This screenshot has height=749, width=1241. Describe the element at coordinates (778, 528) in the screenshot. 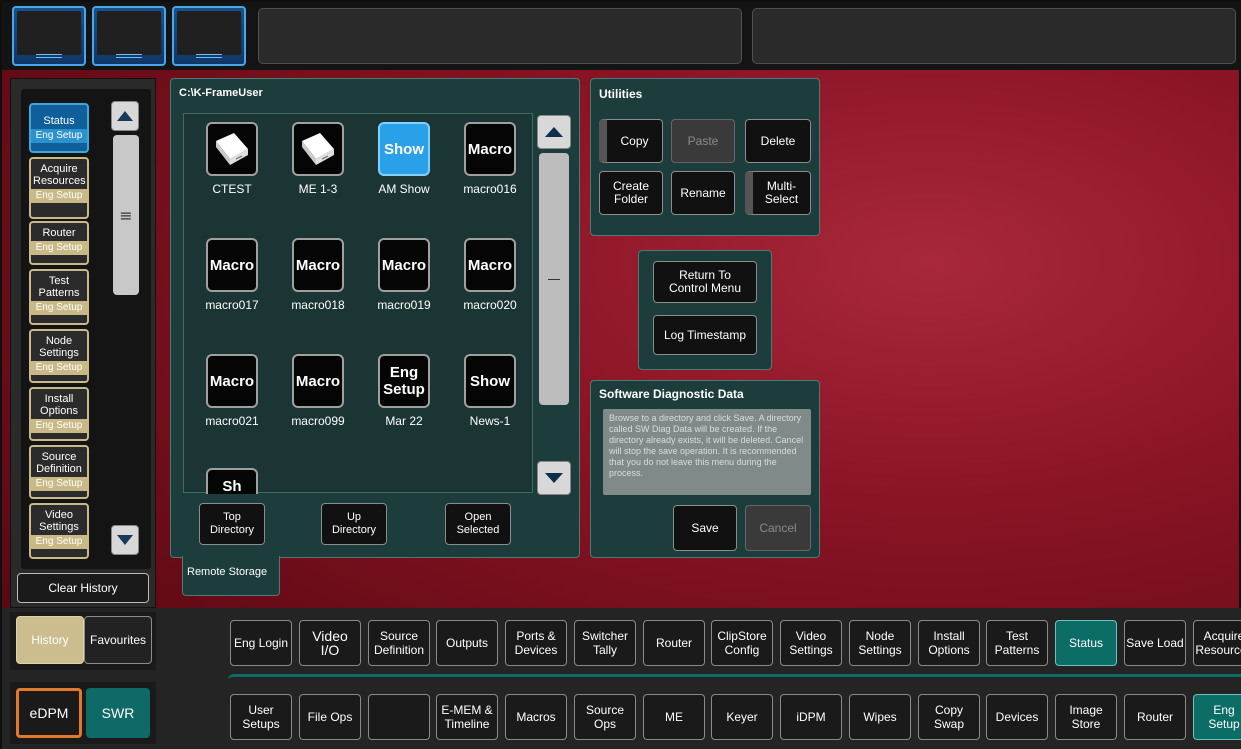

I see `cancel-button: Cancel` at that location.